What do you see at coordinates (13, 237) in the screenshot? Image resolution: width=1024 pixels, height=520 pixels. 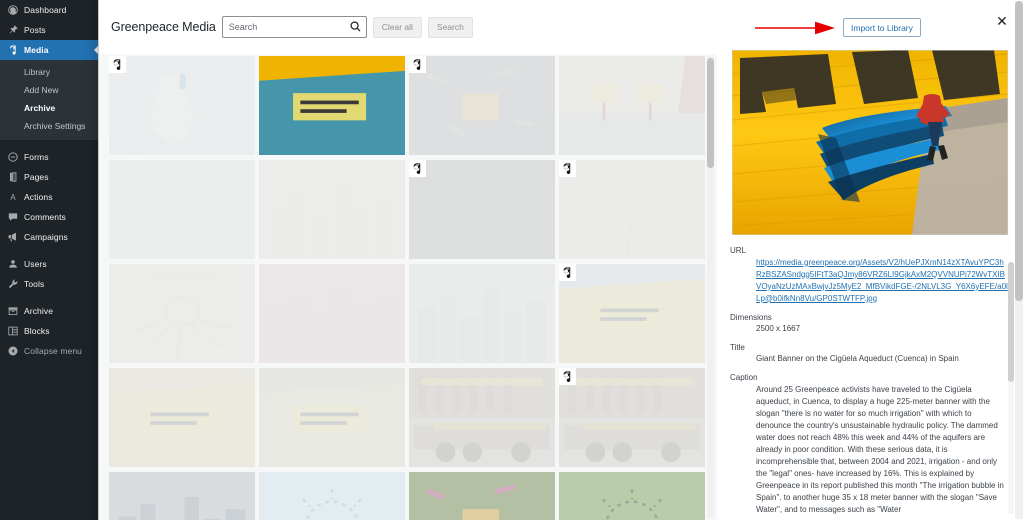 I see `megaphone-icon` at bounding box center [13, 237].